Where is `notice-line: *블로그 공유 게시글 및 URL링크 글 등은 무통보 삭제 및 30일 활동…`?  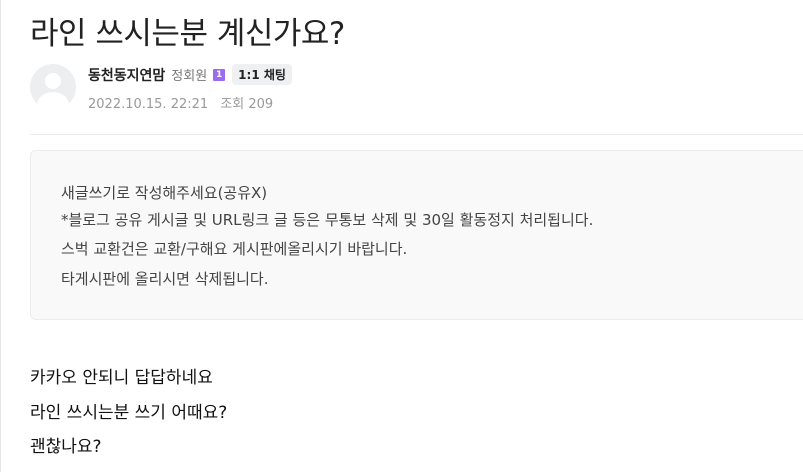 notice-line: *블로그 공유 게시글 및 URL링크 글 등은 무통보 삭제 및 30일 활동… is located at coordinates (327, 220).